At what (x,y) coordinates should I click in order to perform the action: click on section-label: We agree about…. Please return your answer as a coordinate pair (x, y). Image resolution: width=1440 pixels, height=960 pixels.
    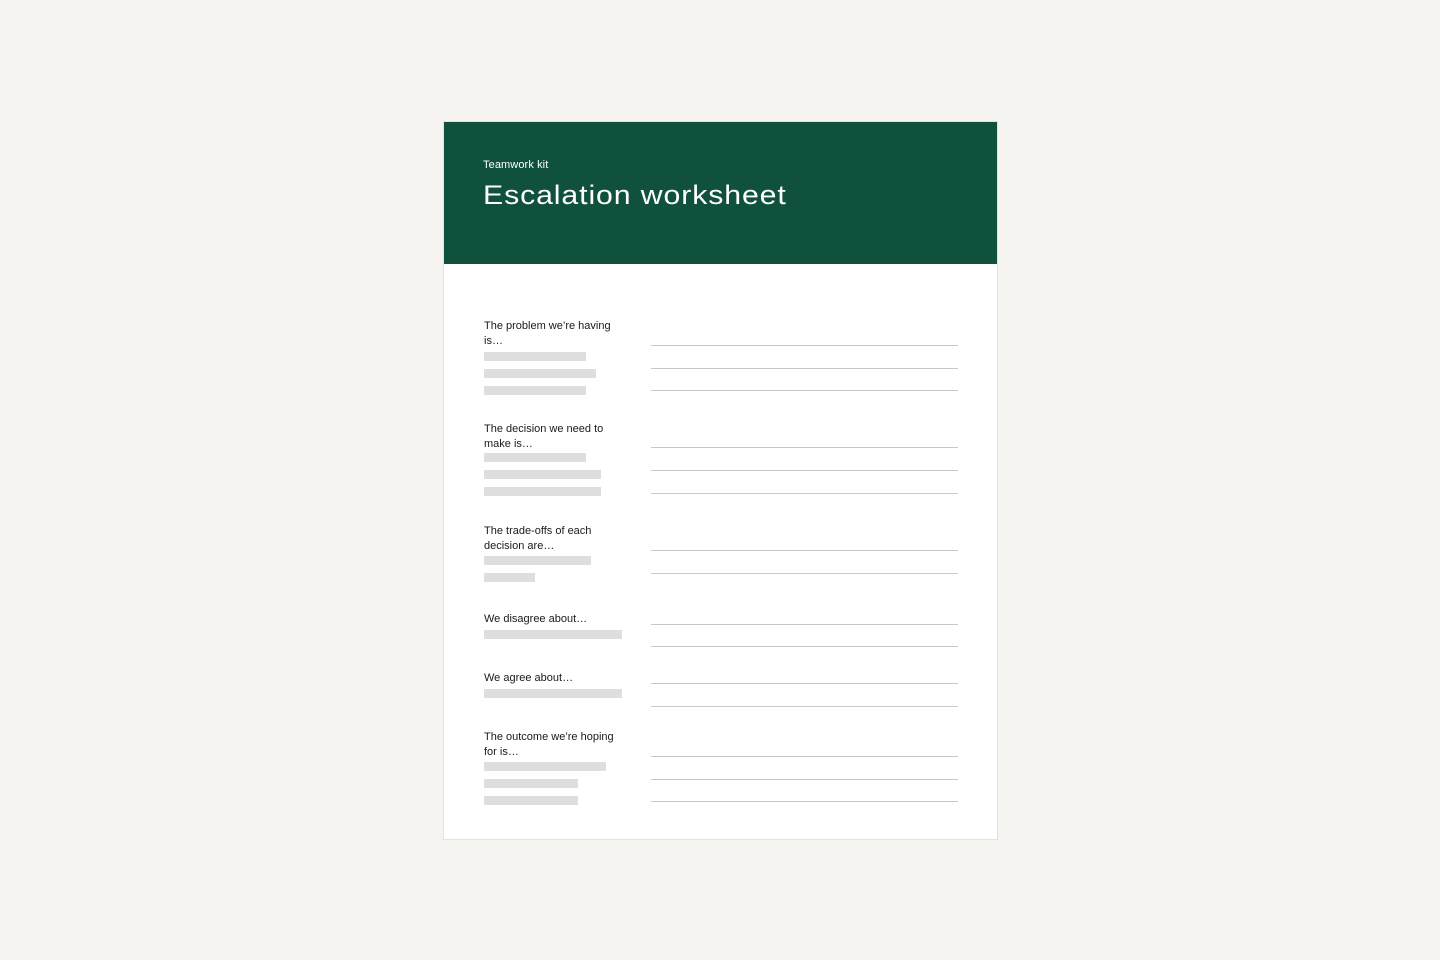
    Looking at the image, I should click on (529, 678).